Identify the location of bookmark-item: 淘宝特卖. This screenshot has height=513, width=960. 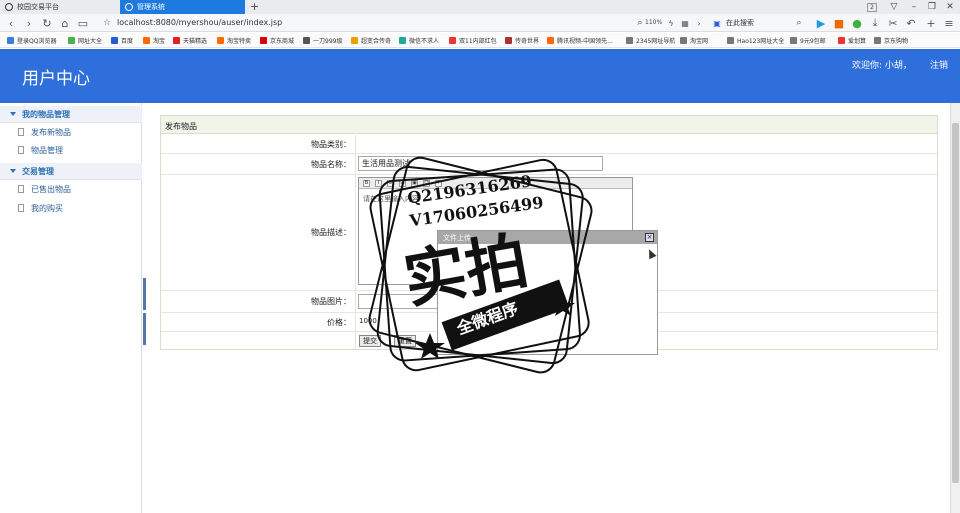
(234, 40).